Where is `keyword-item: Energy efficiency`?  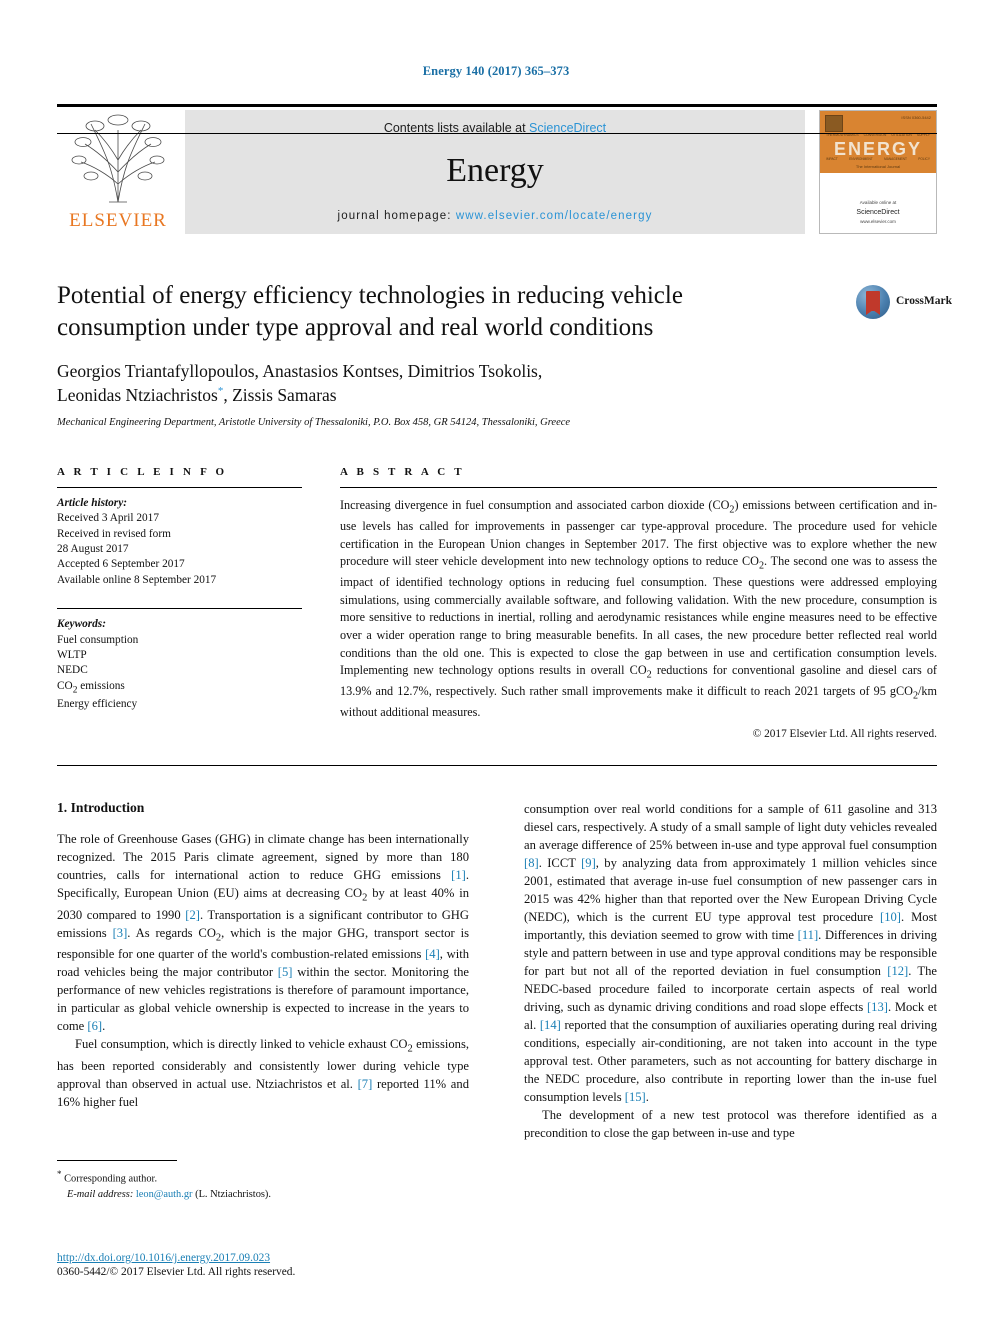 keyword-item: Energy efficiency is located at coordinates (97, 703).